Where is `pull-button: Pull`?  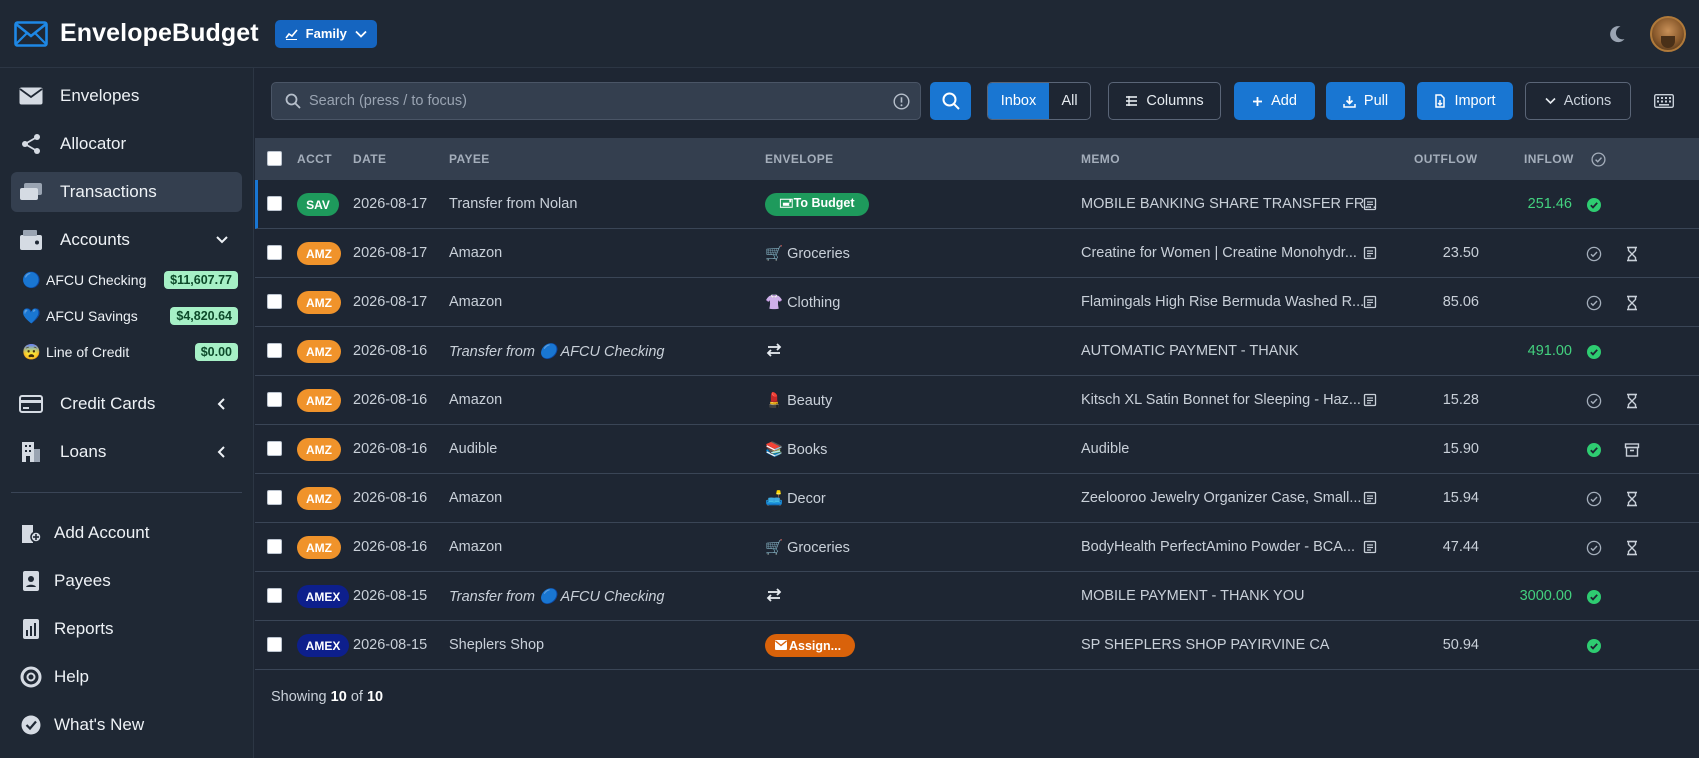
pull-button: Pull is located at coordinates (1365, 101).